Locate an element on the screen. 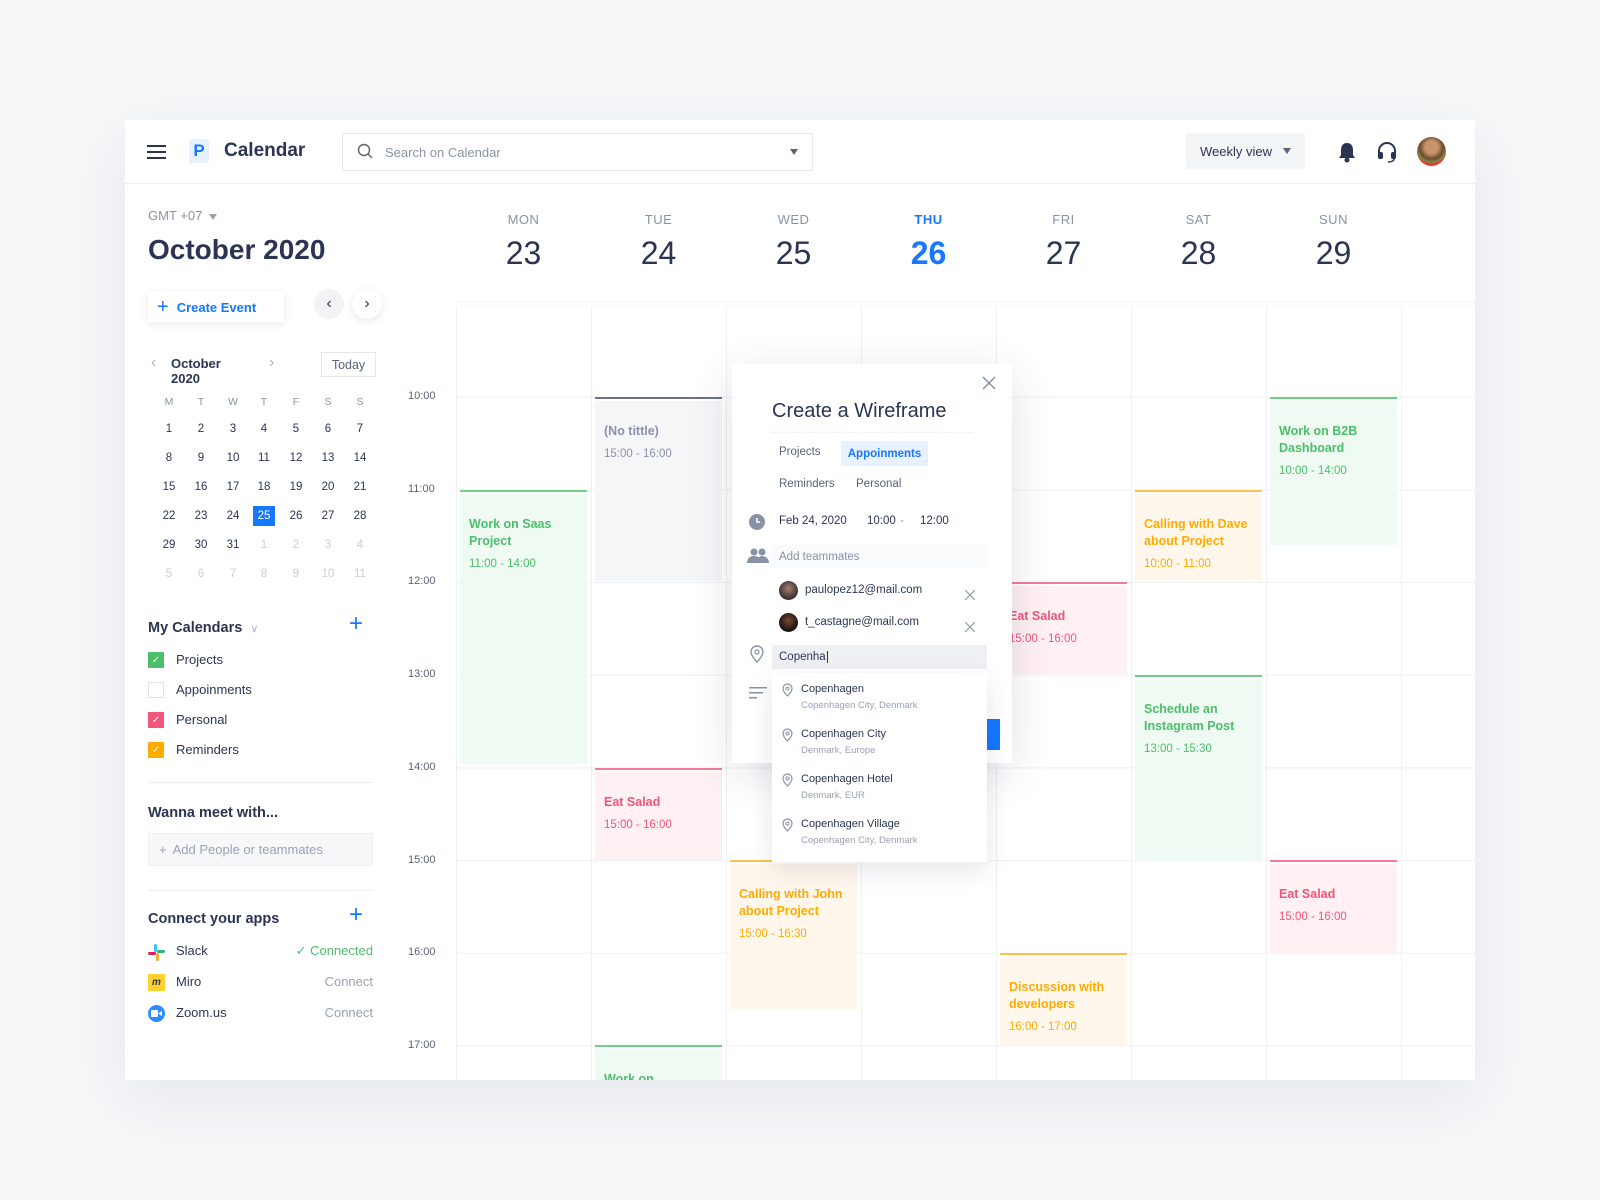 The height and width of the screenshot is (1200, 1600). mini-day: 24 is located at coordinates (233, 516).